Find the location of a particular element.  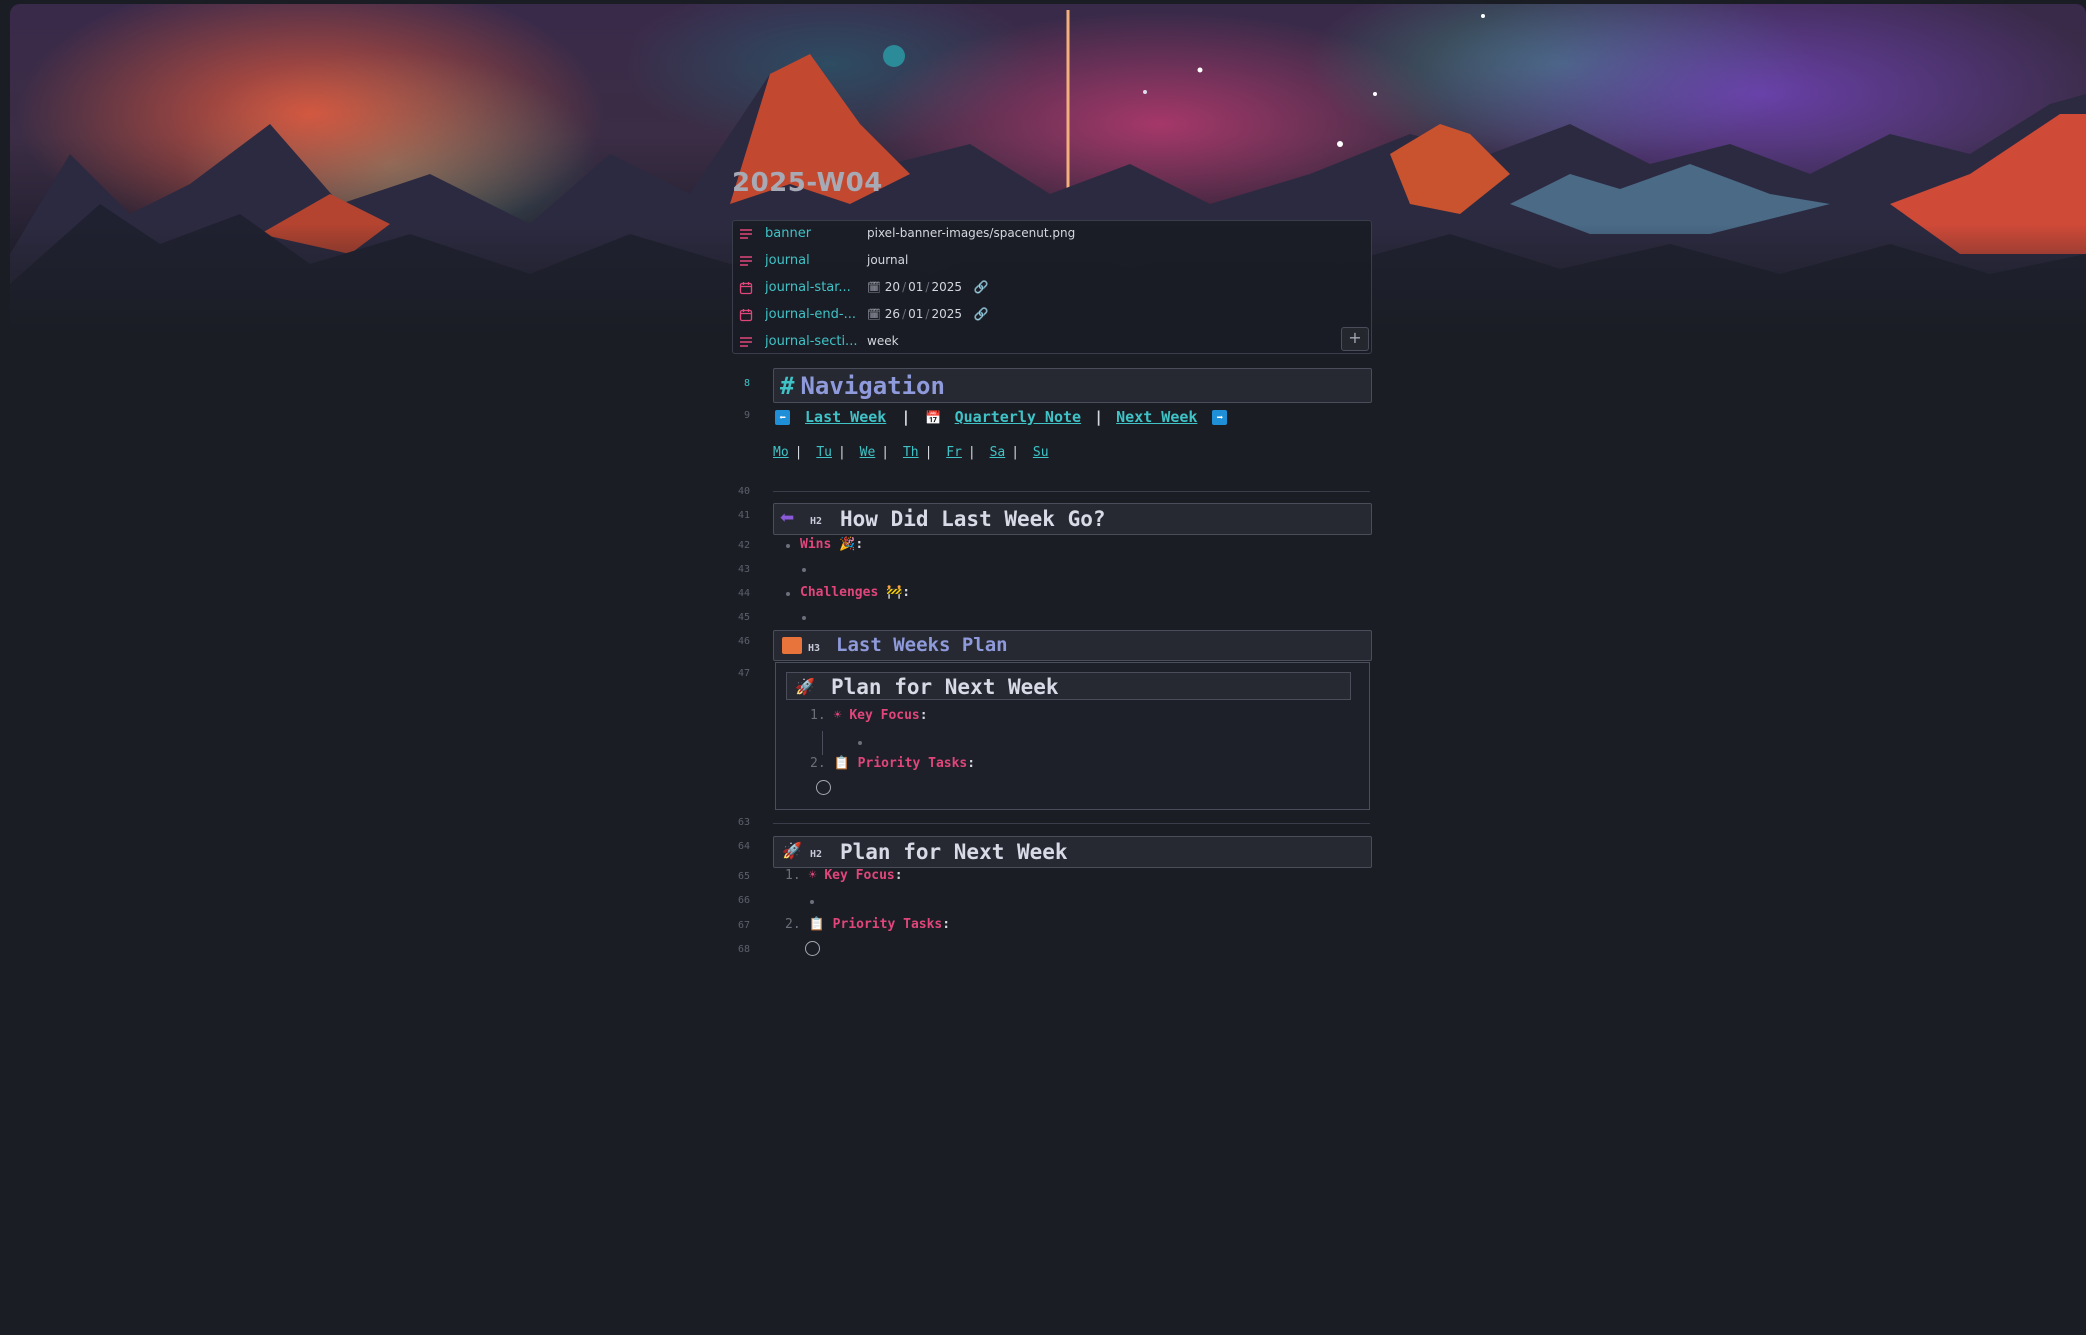

arrow-left-icon: ⬅ is located at coordinates (782, 417).